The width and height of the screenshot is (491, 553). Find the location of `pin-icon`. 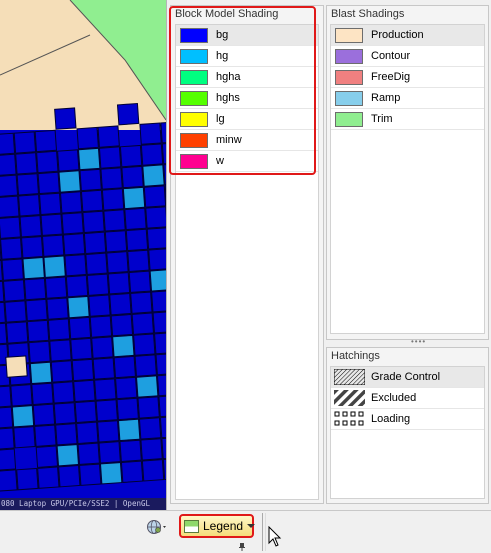

pin-icon is located at coordinates (242, 548).